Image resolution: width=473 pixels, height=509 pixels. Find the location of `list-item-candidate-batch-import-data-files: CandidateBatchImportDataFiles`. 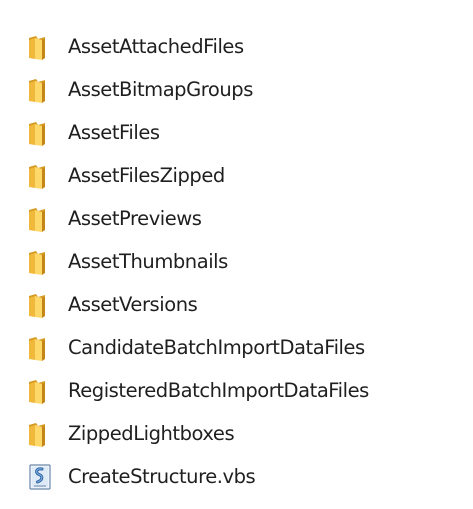

list-item-candidate-batch-import-data-files: CandidateBatchImportDataFiles is located at coordinates (245, 347).